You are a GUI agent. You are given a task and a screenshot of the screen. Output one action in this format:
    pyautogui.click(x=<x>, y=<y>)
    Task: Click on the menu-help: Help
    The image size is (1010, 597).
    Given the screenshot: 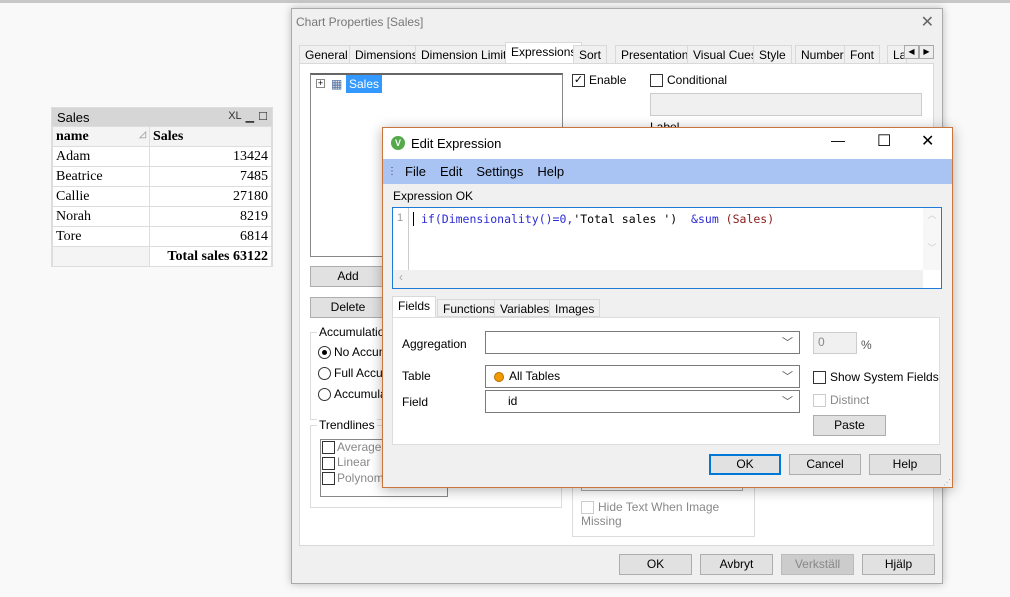 What is the action you would take?
    pyautogui.click(x=550, y=171)
    